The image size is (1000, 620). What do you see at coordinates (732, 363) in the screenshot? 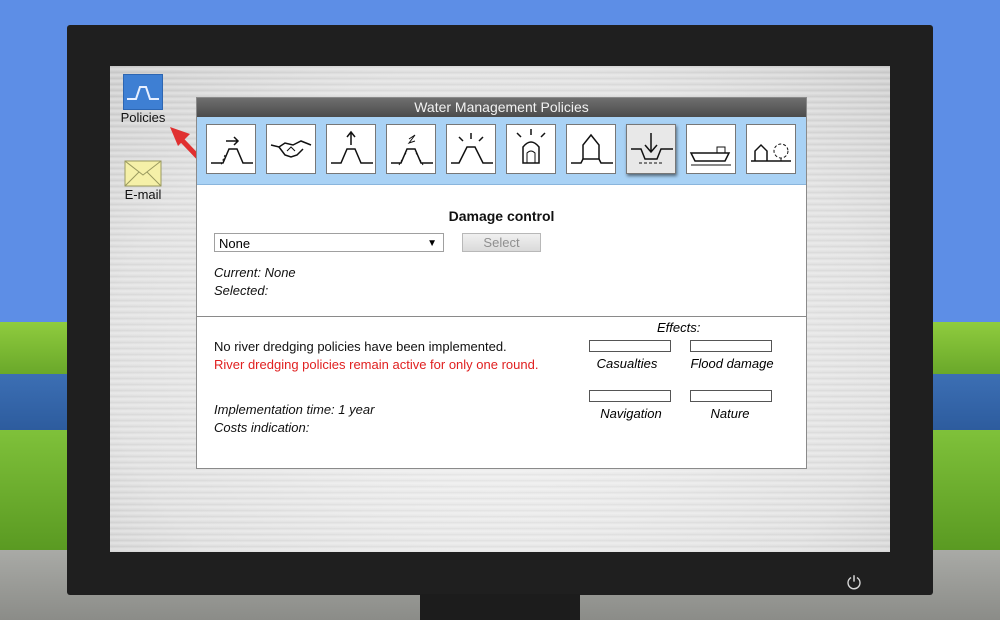
I see `flood-damage-label: Flood damage` at bounding box center [732, 363].